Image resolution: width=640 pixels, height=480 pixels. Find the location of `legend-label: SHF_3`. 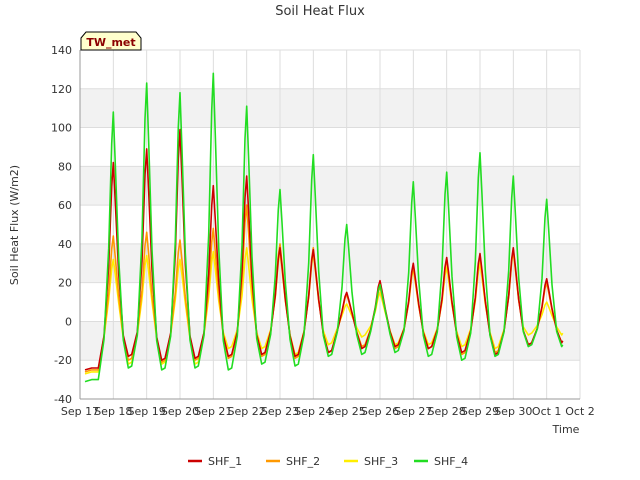

legend-label: SHF_3 is located at coordinates (381, 461).